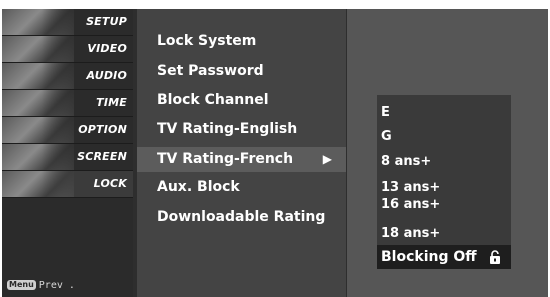 This screenshot has width=550, height=297. Describe the element at coordinates (111, 102) in the screenshot. I see `side-item-label: TIME` at that location.